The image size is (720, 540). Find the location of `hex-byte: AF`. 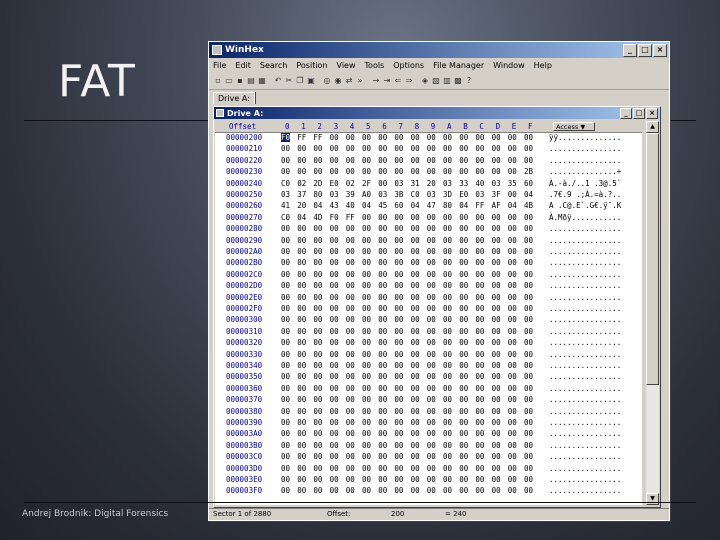

hex-byte: AF is located at coordinates (496, 205).